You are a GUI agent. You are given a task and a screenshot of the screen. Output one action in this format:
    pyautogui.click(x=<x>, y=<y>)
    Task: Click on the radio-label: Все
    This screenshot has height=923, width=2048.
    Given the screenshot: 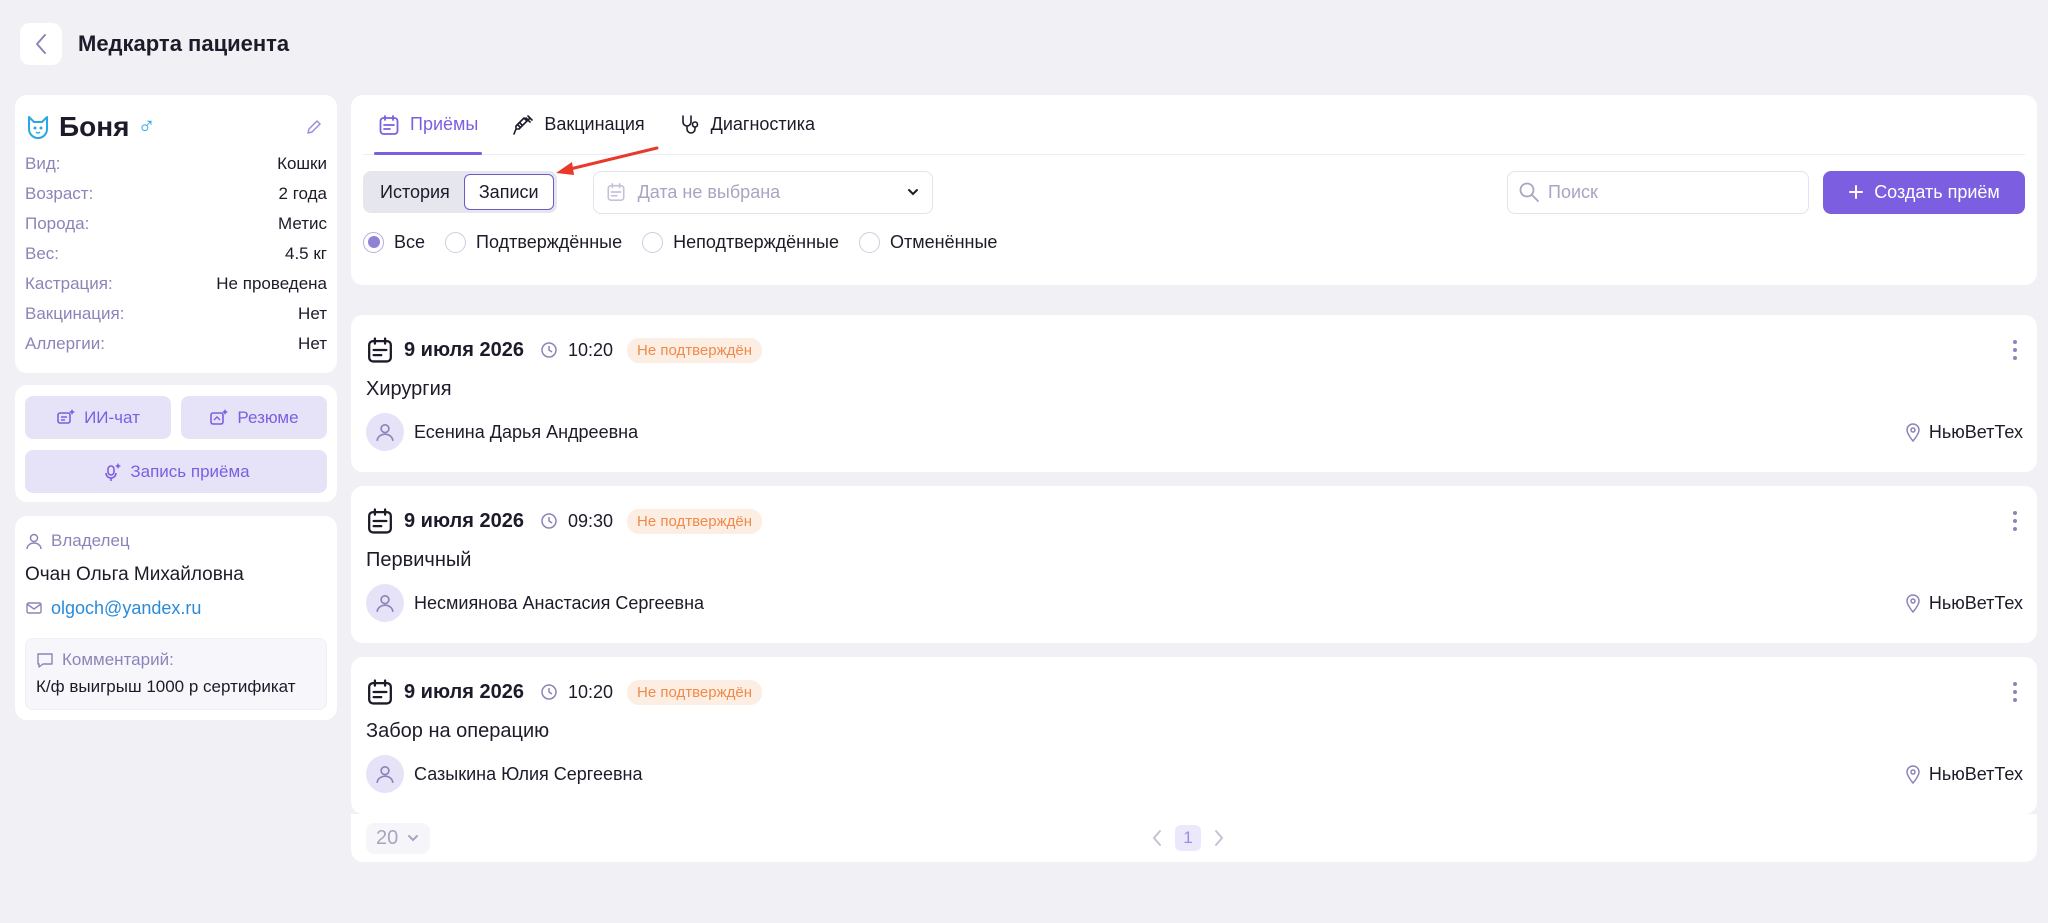 What is the action you would take?
    pyautogui.click(x=410, y=241)
    